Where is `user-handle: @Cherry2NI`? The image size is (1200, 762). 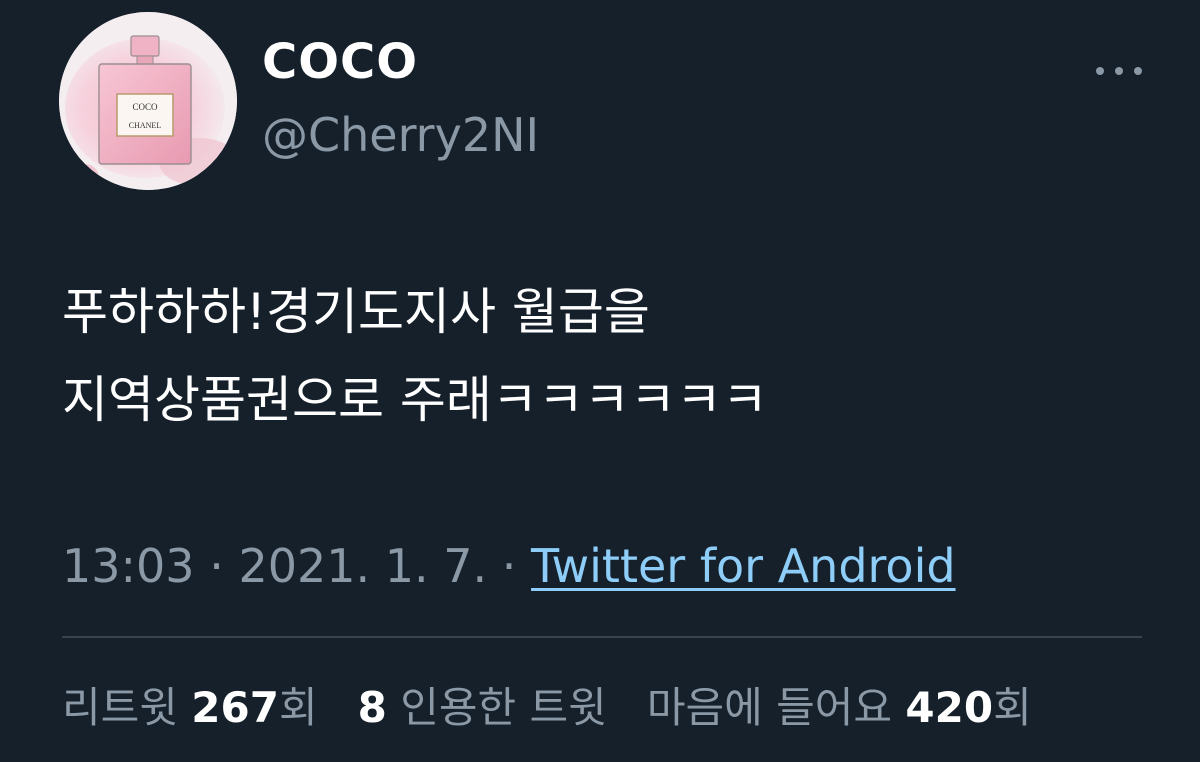 user-handle: @Cherry2NI is located at coordinates (400, 135).